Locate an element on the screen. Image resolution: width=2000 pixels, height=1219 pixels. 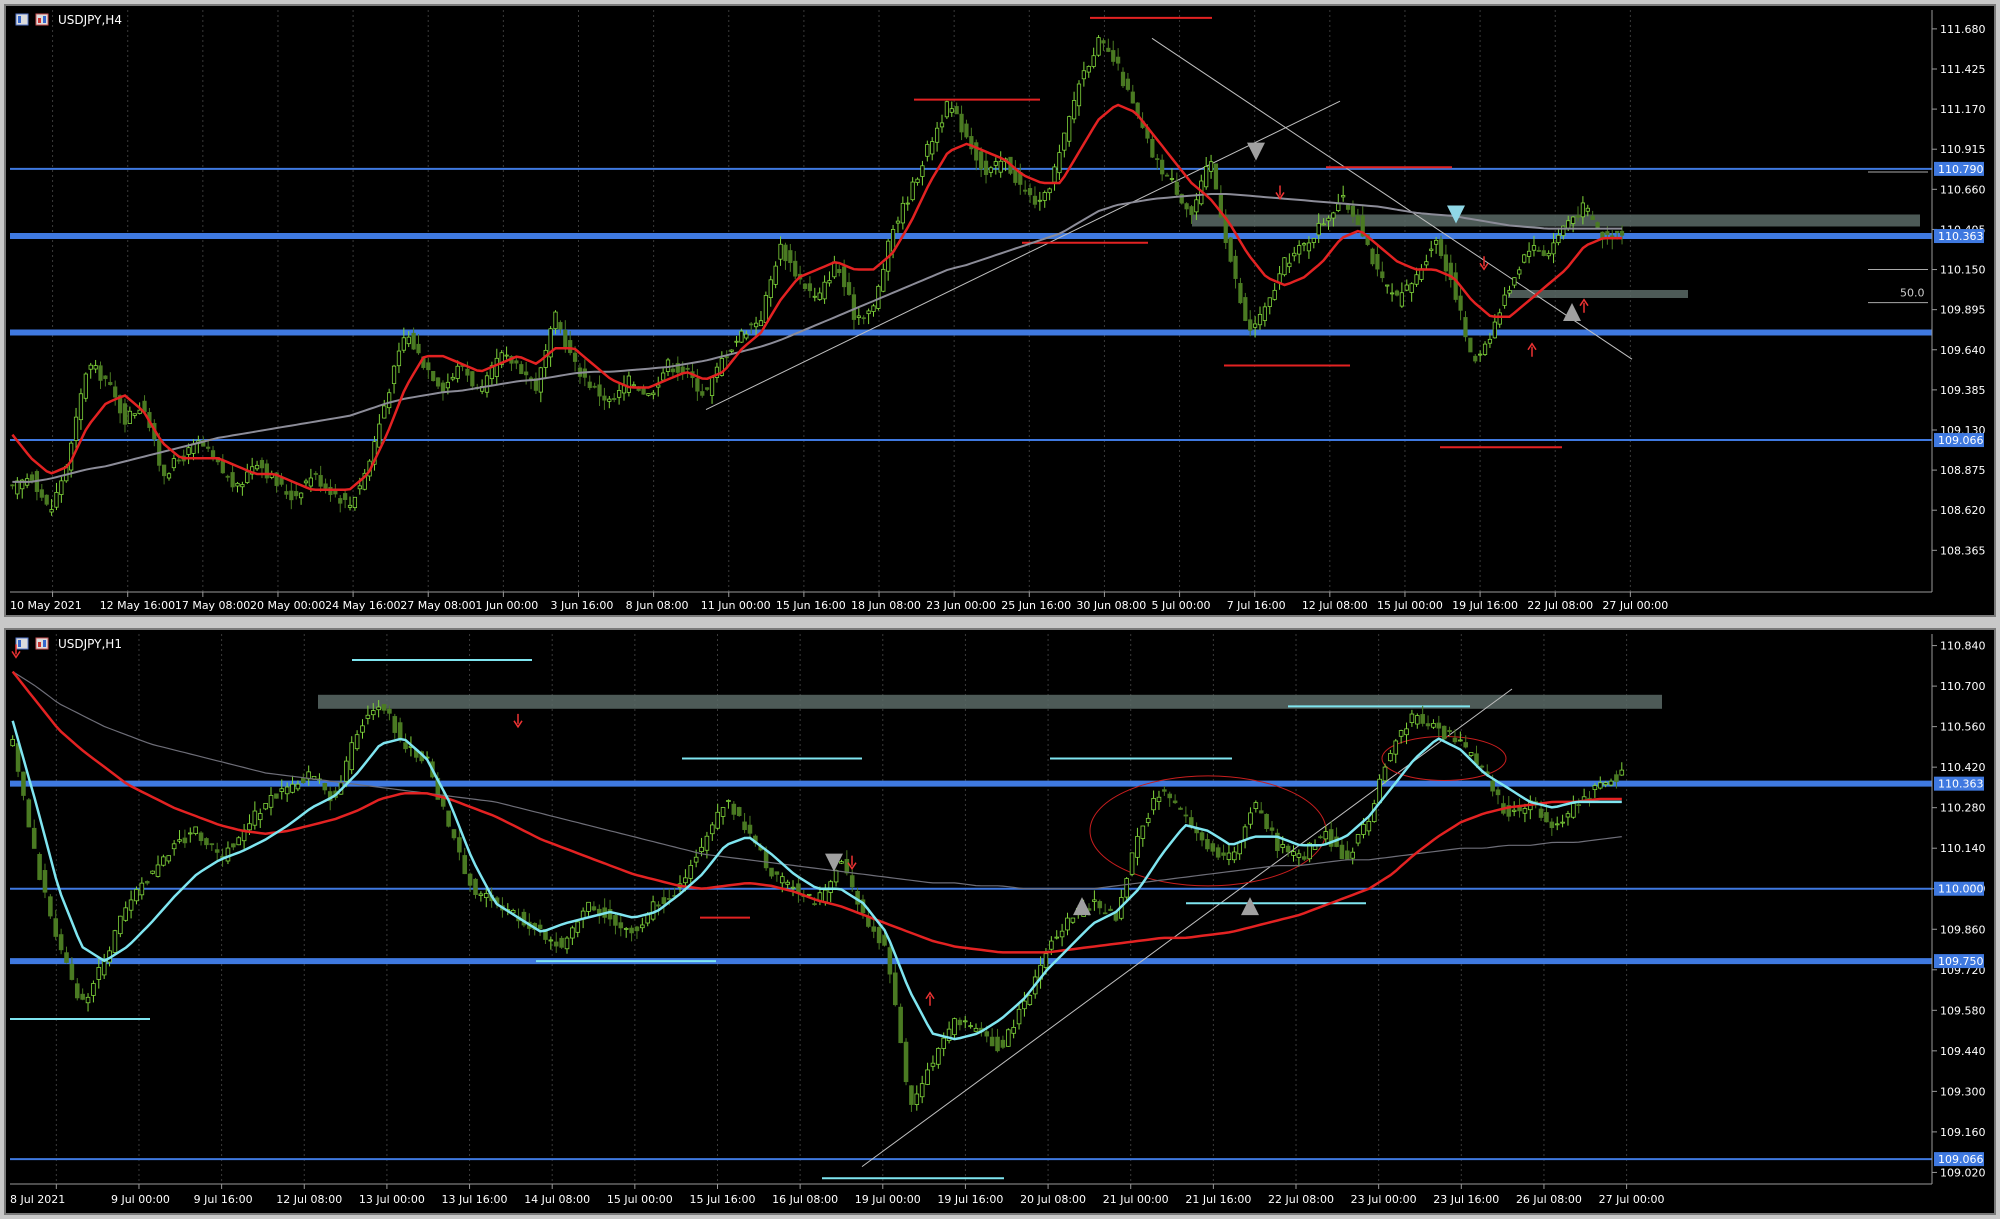
price-tick-label: 110.140 is located at coordinates (1963, 848).